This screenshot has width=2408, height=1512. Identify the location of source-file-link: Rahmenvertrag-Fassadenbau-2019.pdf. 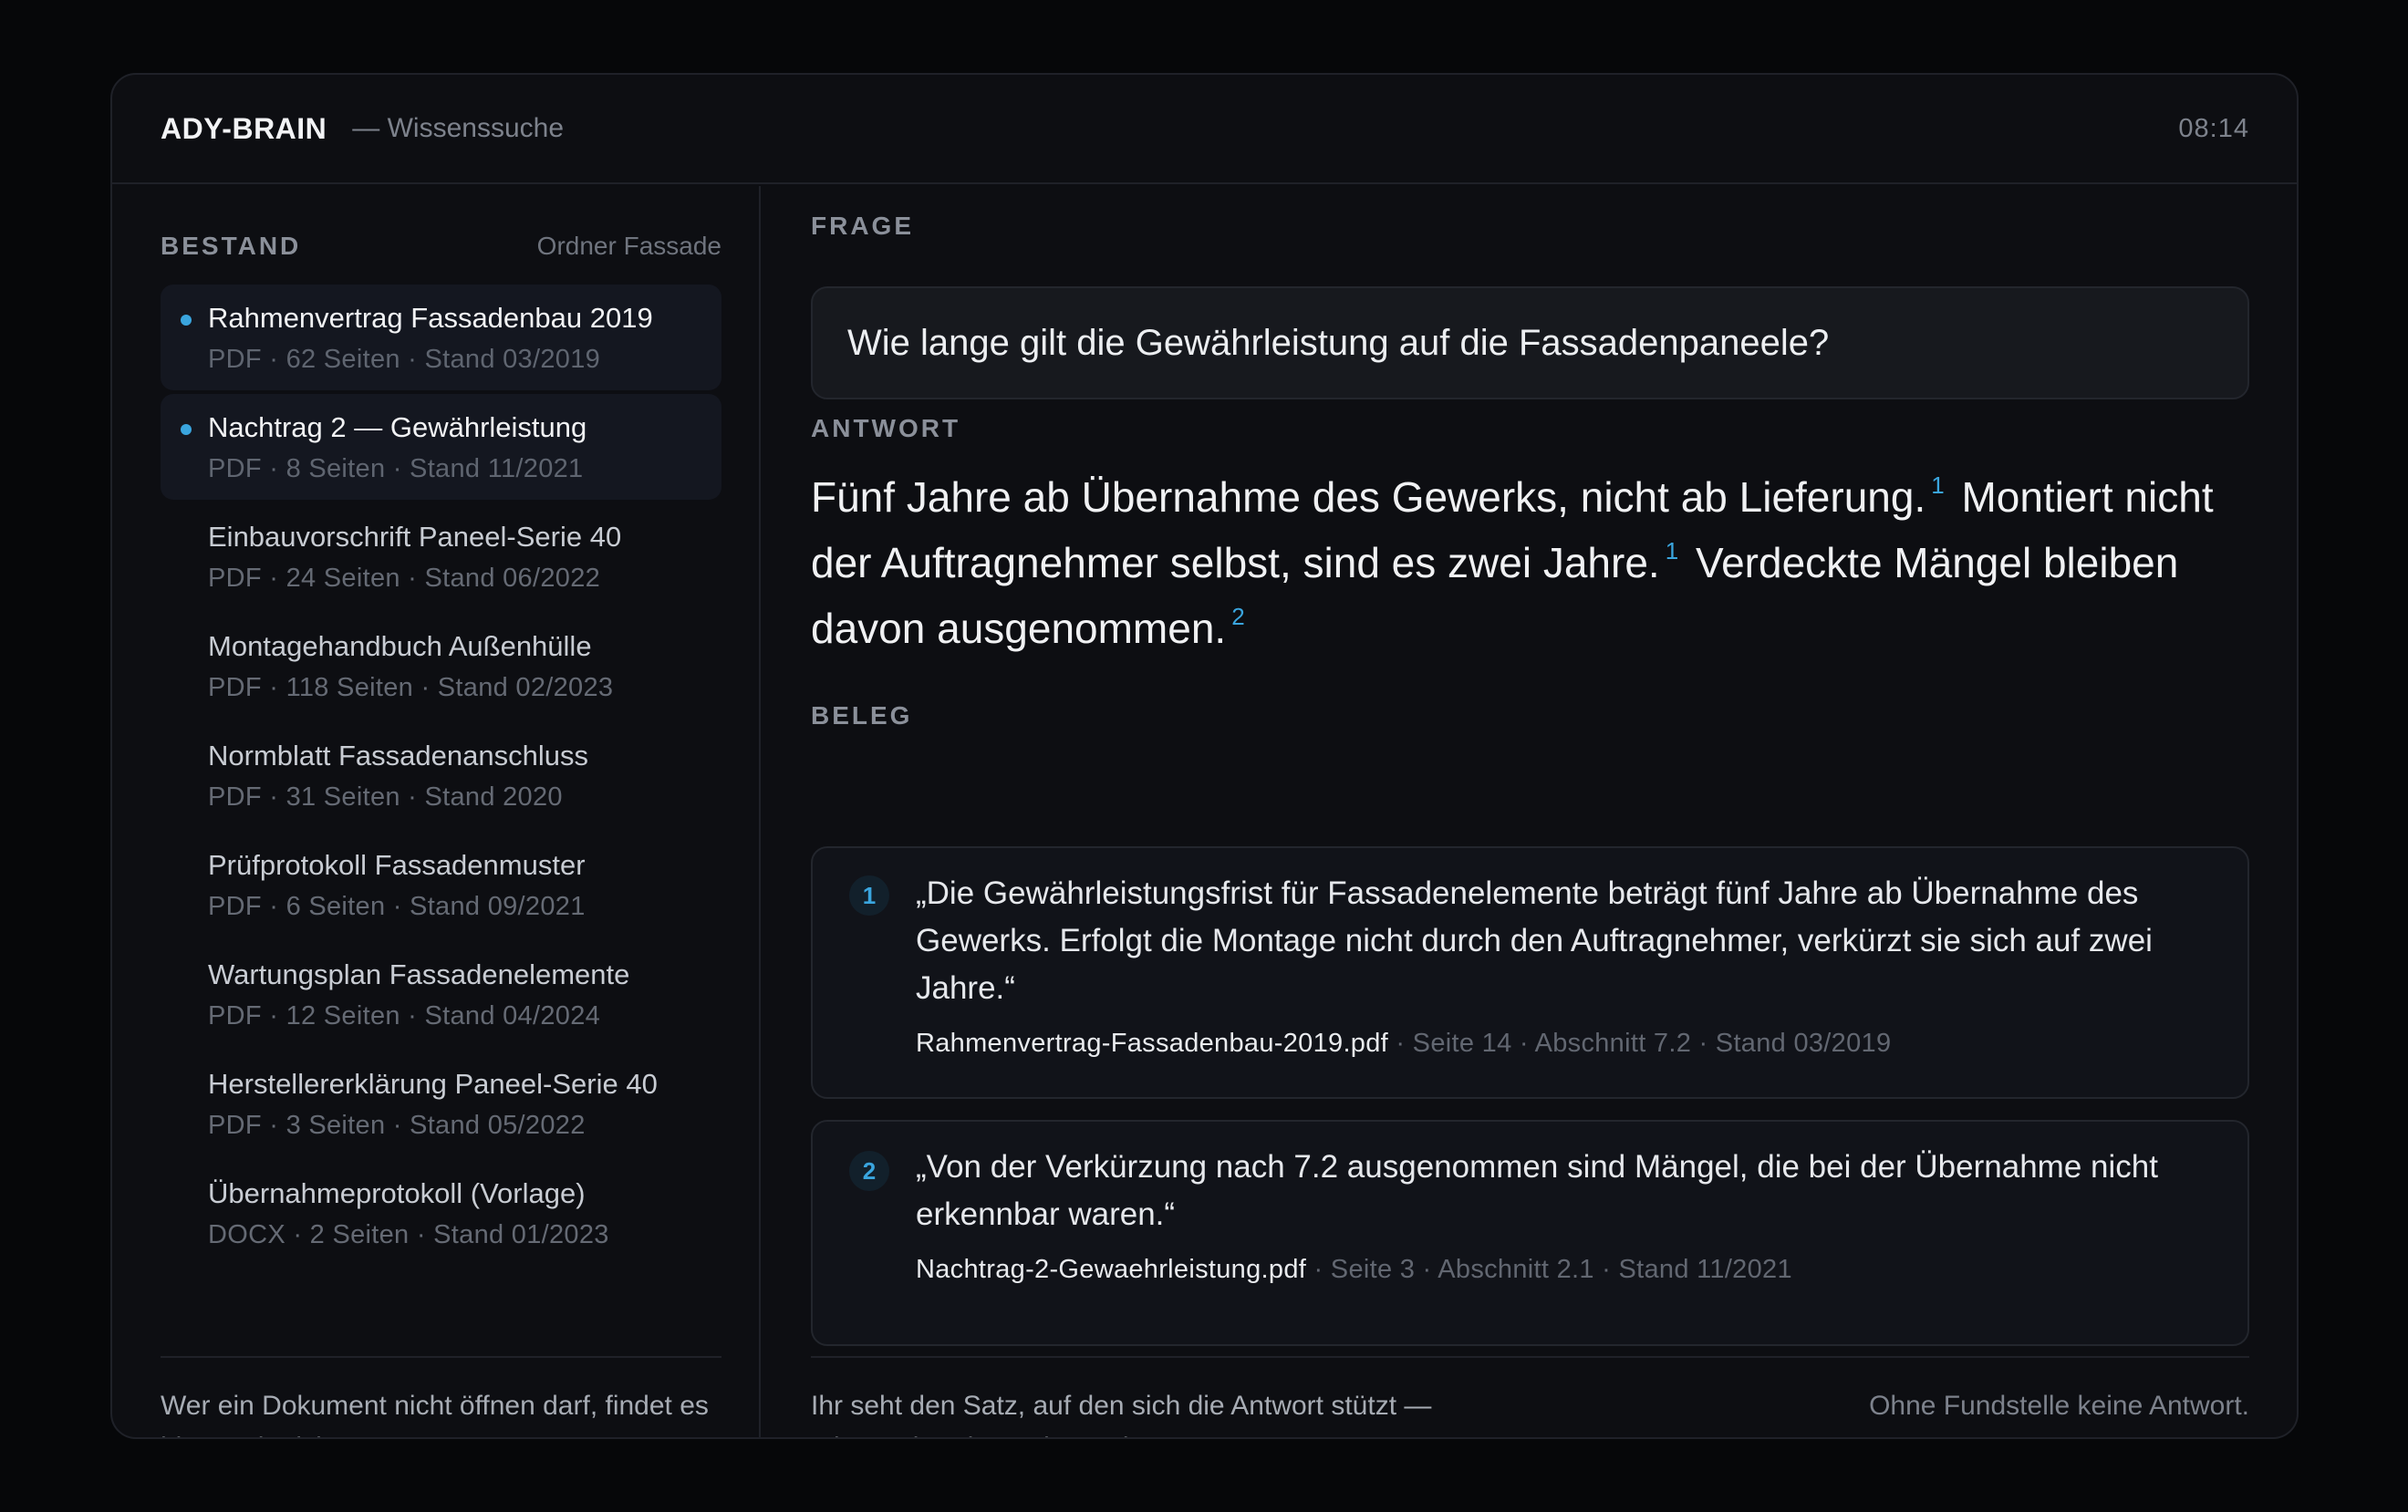
(1152, 1043).